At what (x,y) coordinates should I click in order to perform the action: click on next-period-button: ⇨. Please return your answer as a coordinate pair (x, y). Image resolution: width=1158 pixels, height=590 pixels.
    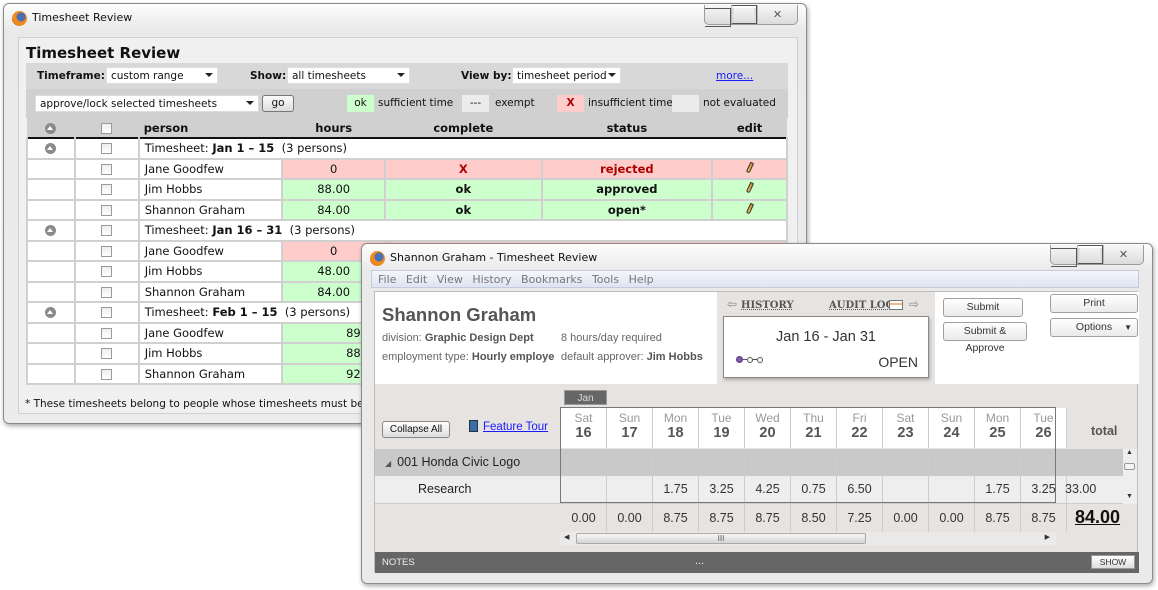
    Looking at the image, I should click on (914, 304).